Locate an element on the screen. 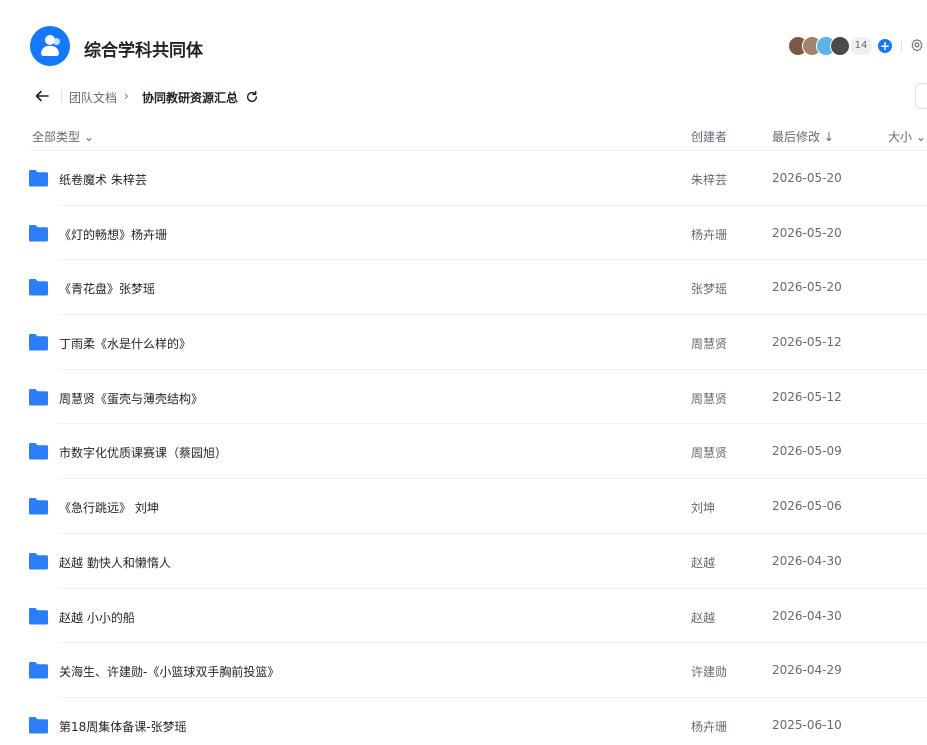 The height and width of the screenshot is (745, 927). add-member-button: + is located at coordinates (885, 46).